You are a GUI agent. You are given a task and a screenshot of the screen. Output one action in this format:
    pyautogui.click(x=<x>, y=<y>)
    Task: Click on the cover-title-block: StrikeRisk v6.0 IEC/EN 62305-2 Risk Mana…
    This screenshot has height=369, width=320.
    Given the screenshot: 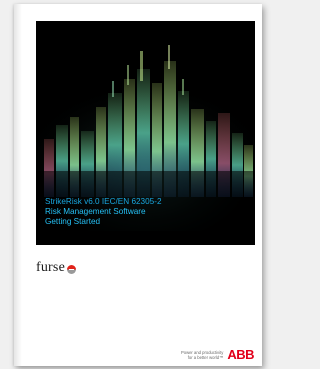 What is the action you would take?
    pyautogui.click(x=147, y=212)
    